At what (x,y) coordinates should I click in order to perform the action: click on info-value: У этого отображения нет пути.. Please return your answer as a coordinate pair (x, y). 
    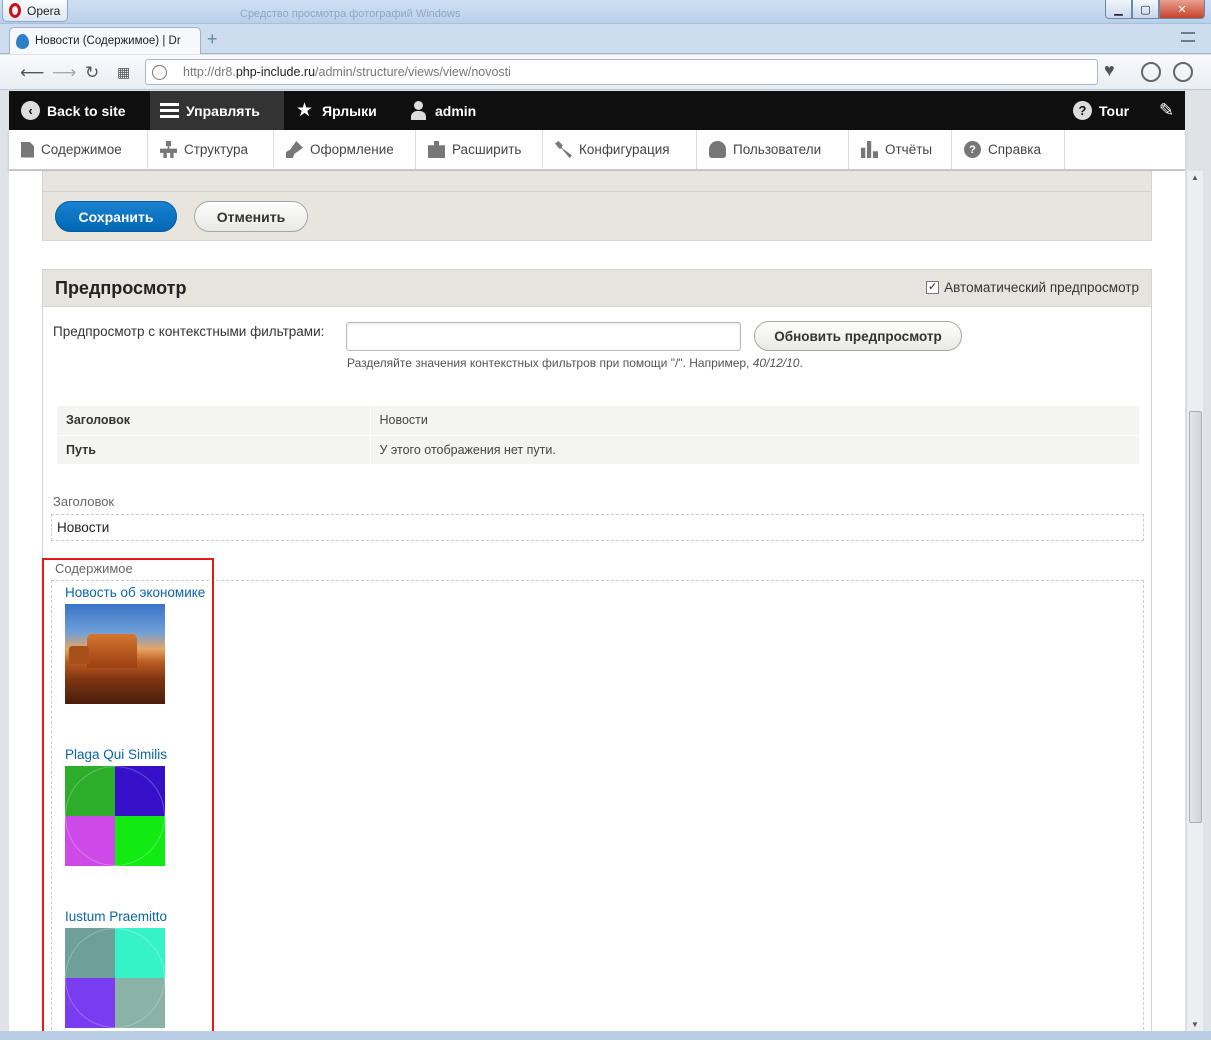
    Looking at the image, I should click on (754, 450).